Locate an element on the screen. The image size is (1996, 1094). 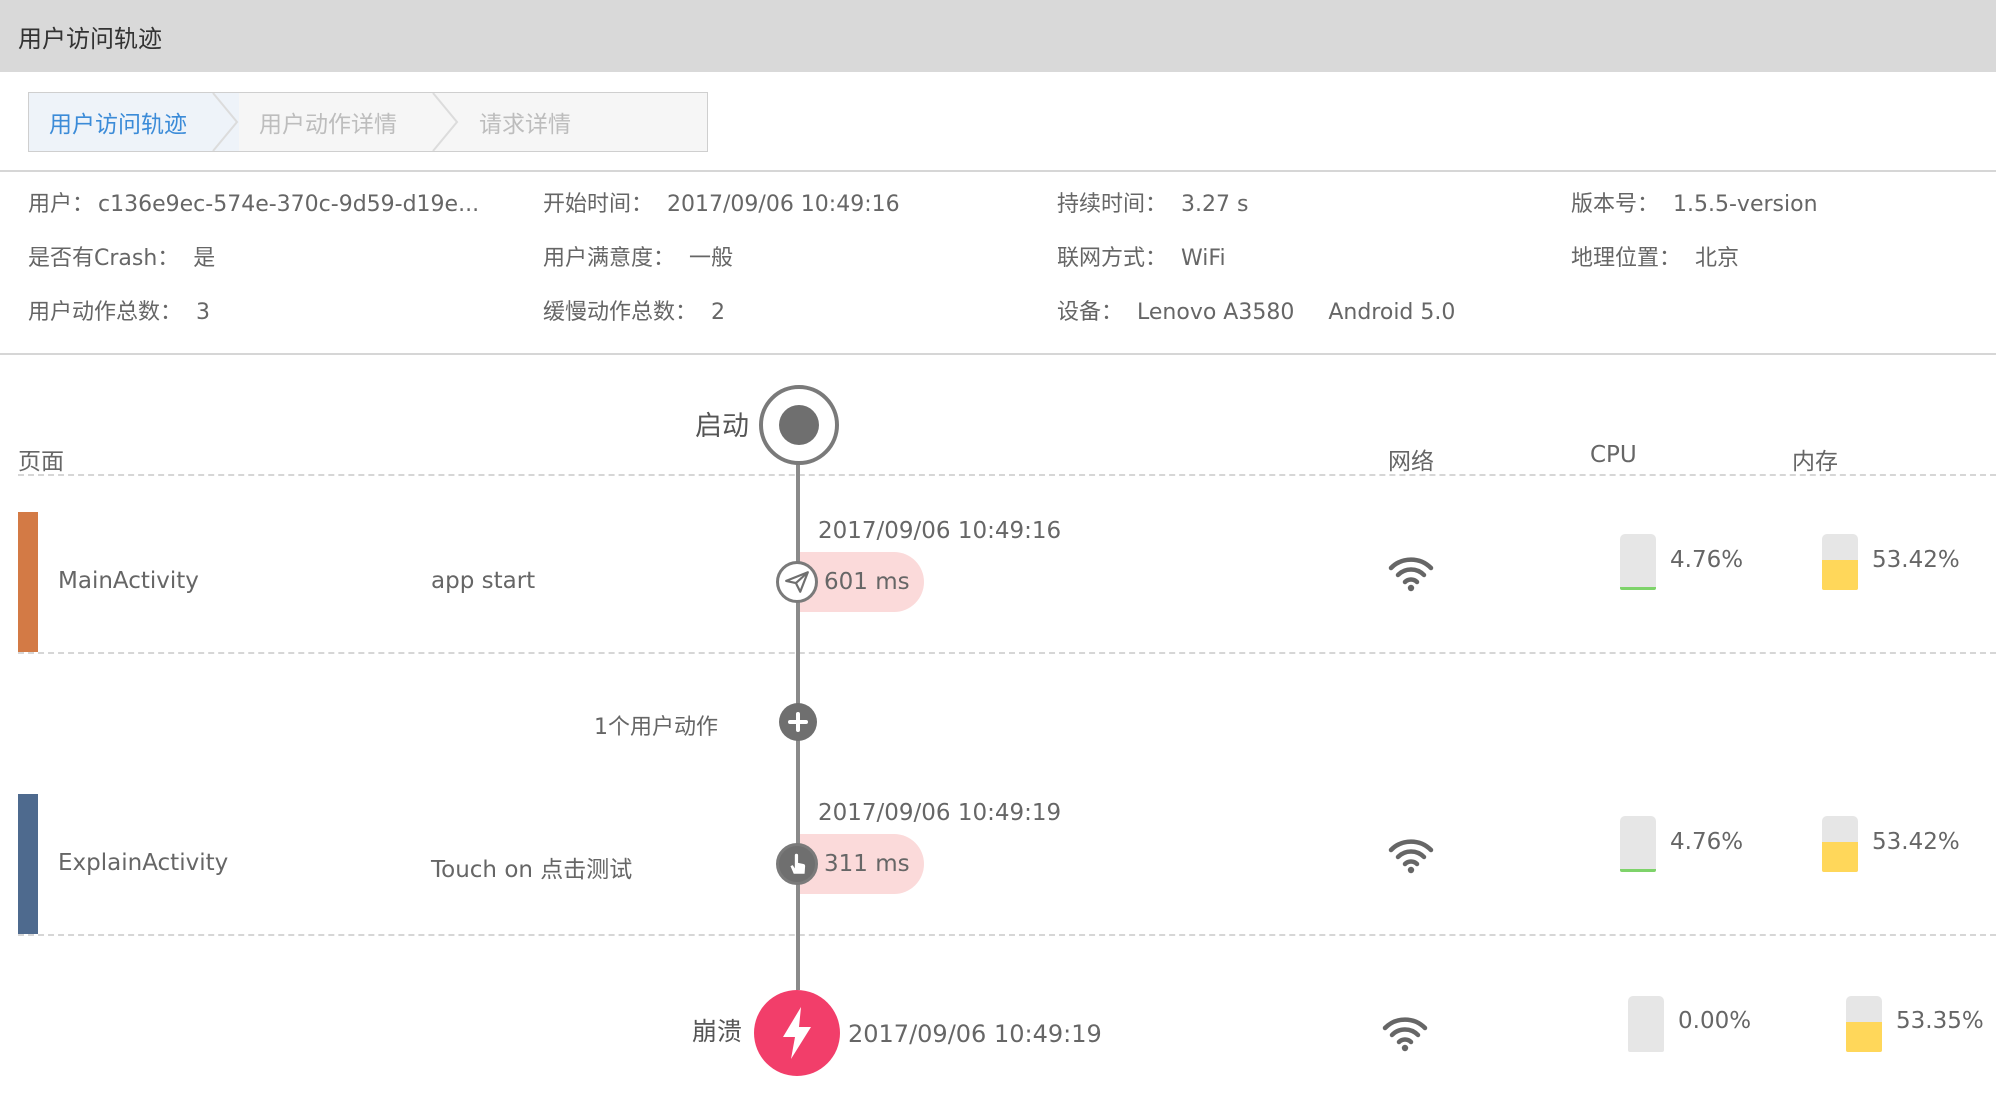
crash-time: 2017/09/06 10:49:19 is located at coordinates (975, 1034).